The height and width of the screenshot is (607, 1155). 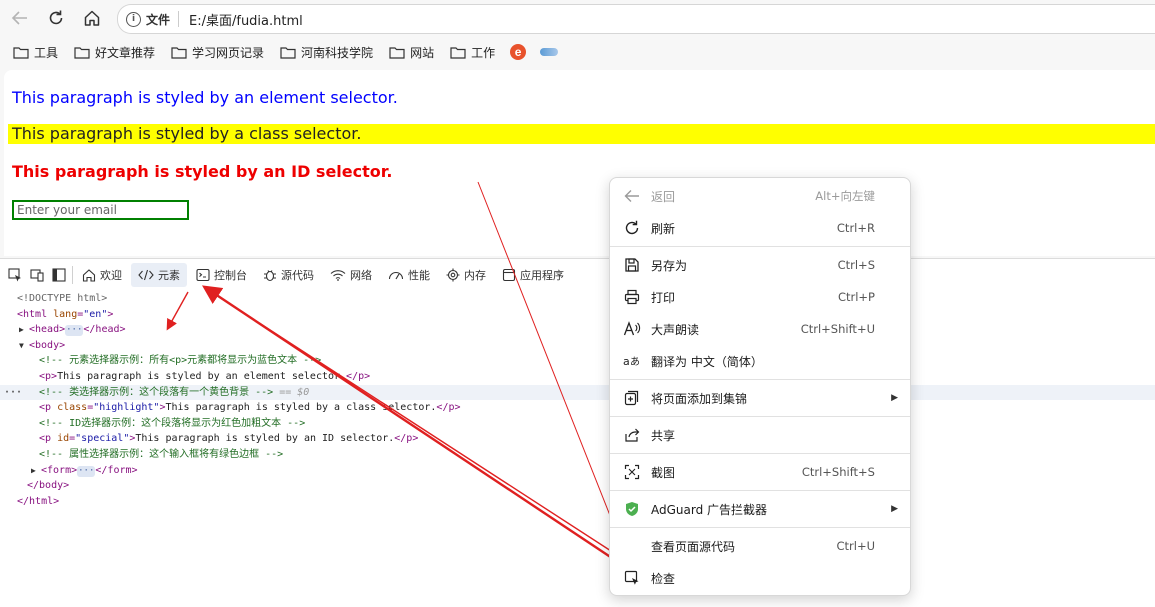 I want to click on save-icon, so click(x=632, y=265).